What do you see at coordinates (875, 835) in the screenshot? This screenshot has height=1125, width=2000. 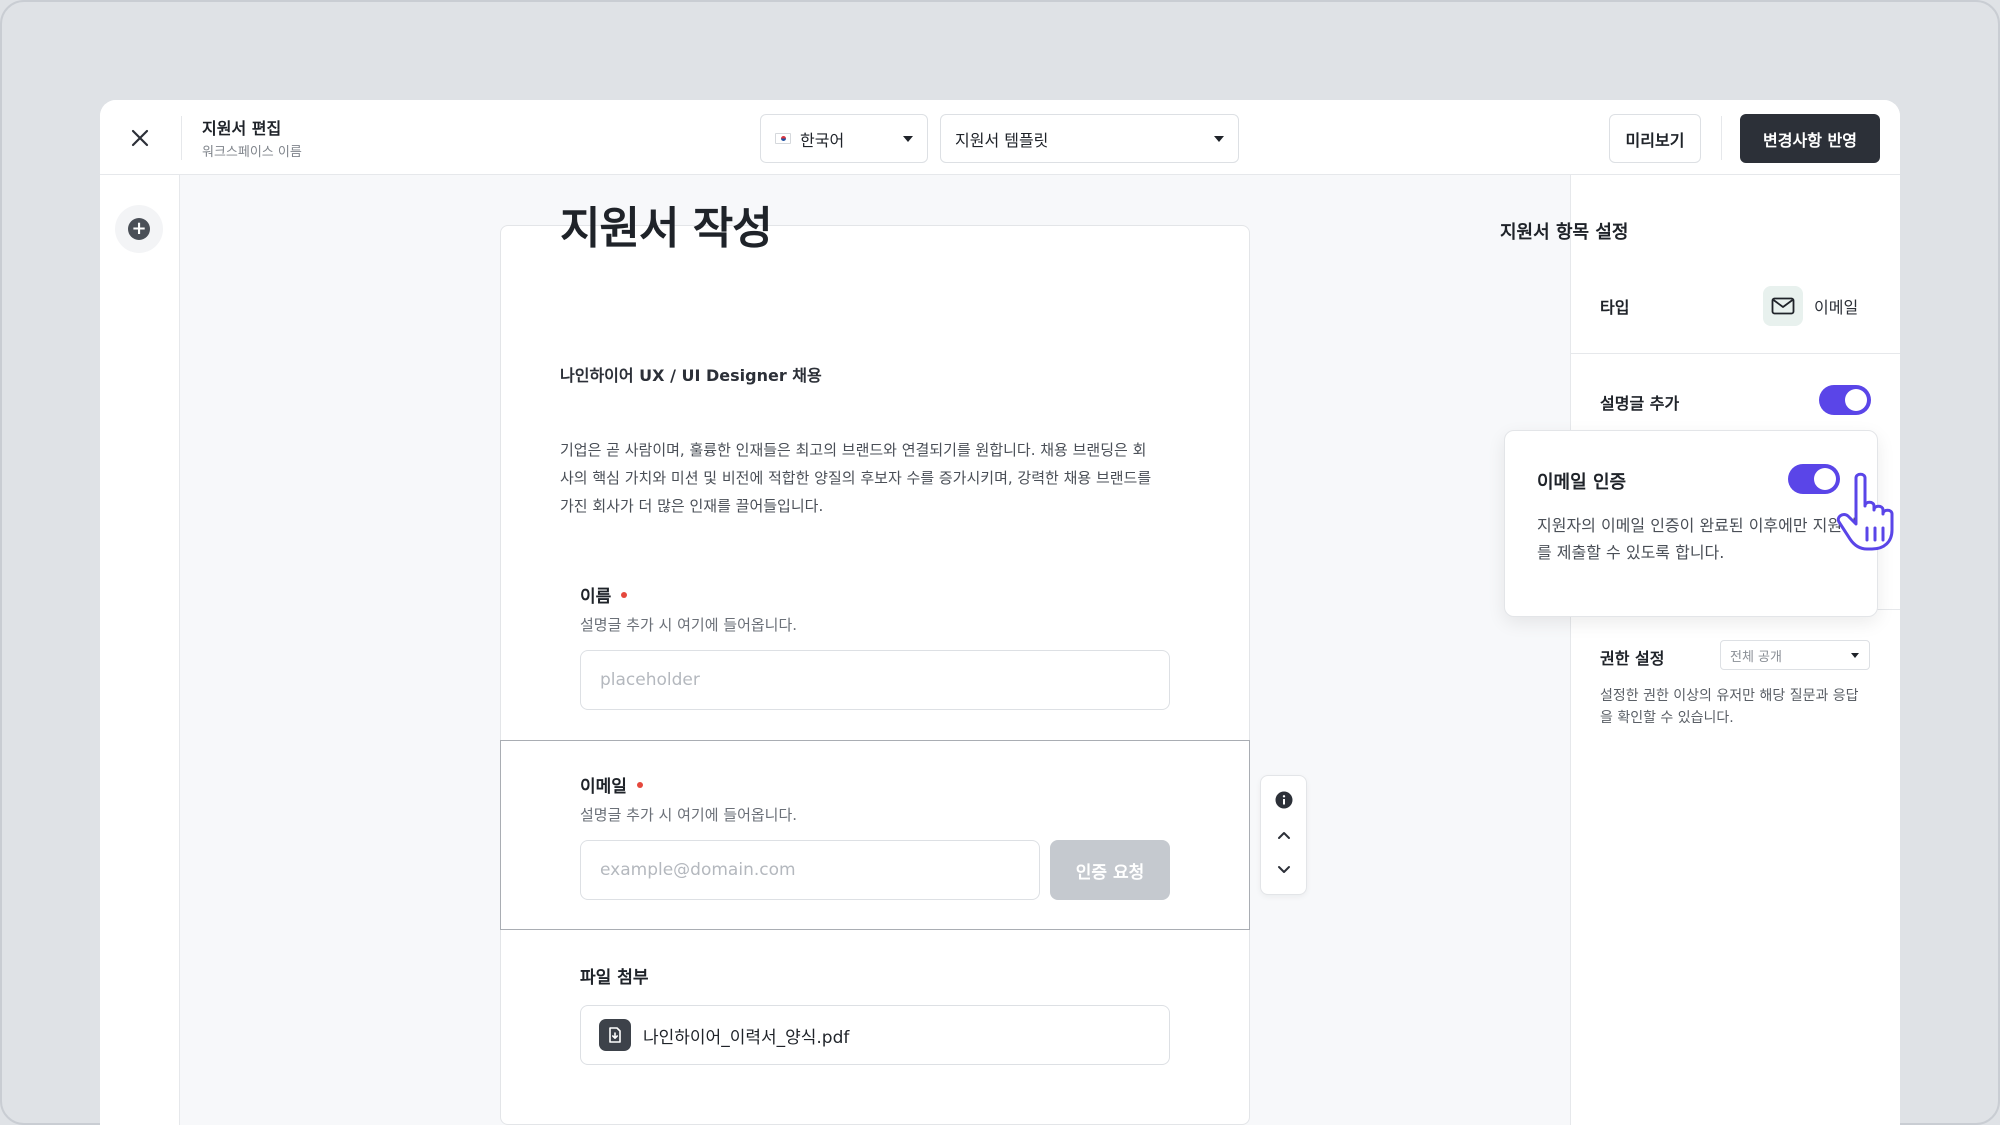 I see `selected-email-section` at bounding box center [875, 835].